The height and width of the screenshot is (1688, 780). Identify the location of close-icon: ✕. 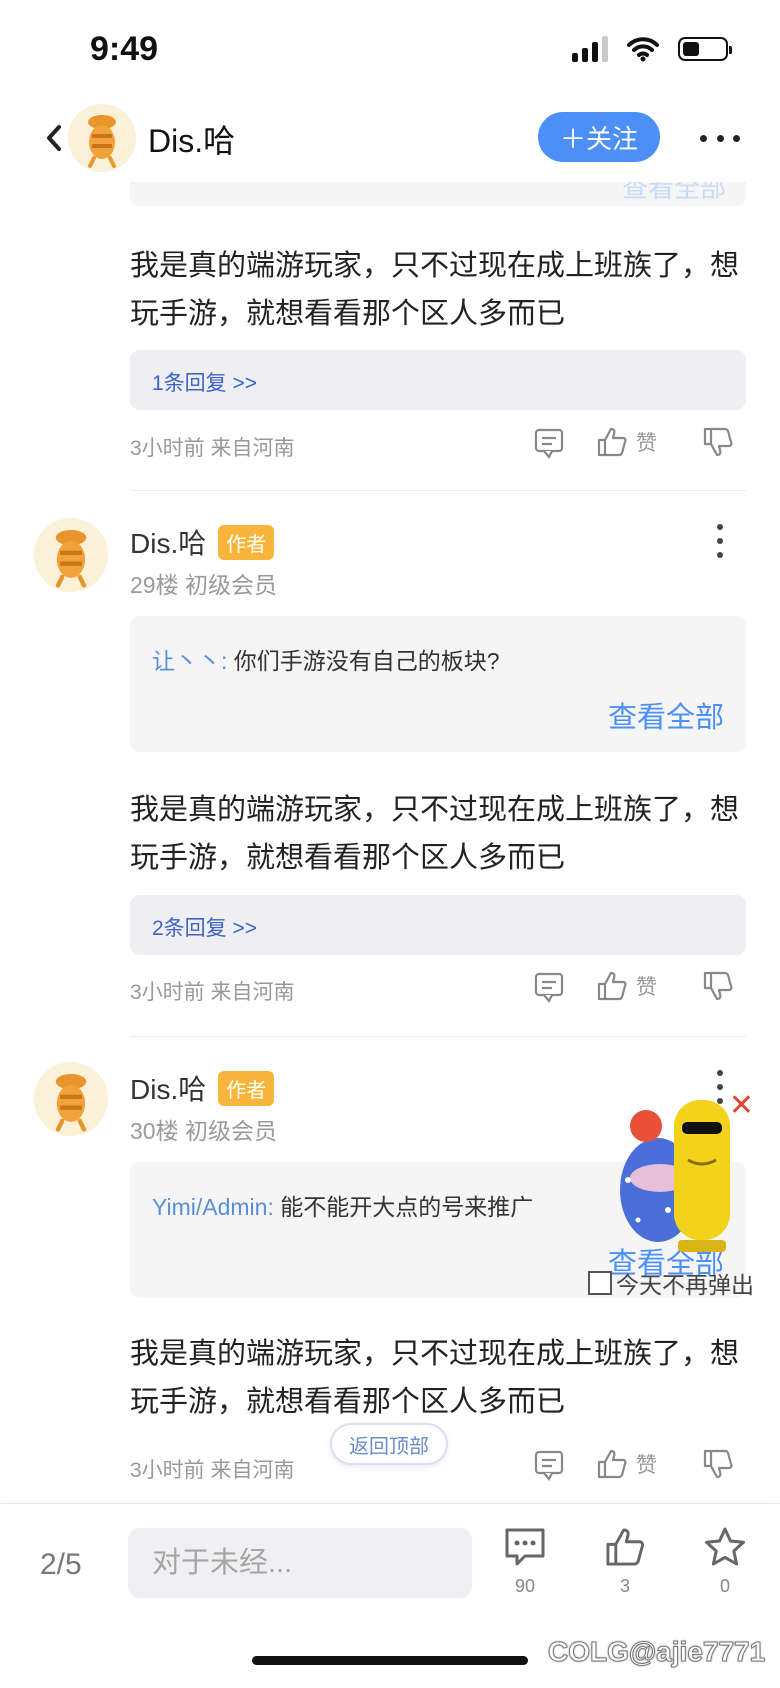
(741, 1105).